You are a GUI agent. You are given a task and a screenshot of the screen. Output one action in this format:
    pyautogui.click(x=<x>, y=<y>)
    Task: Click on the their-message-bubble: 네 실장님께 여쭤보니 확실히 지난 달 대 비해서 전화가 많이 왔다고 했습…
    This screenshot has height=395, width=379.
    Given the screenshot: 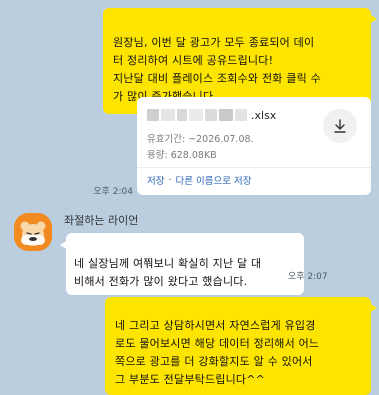 What is the action you would take?
    pyautogui.click(x=182, y=264)
    